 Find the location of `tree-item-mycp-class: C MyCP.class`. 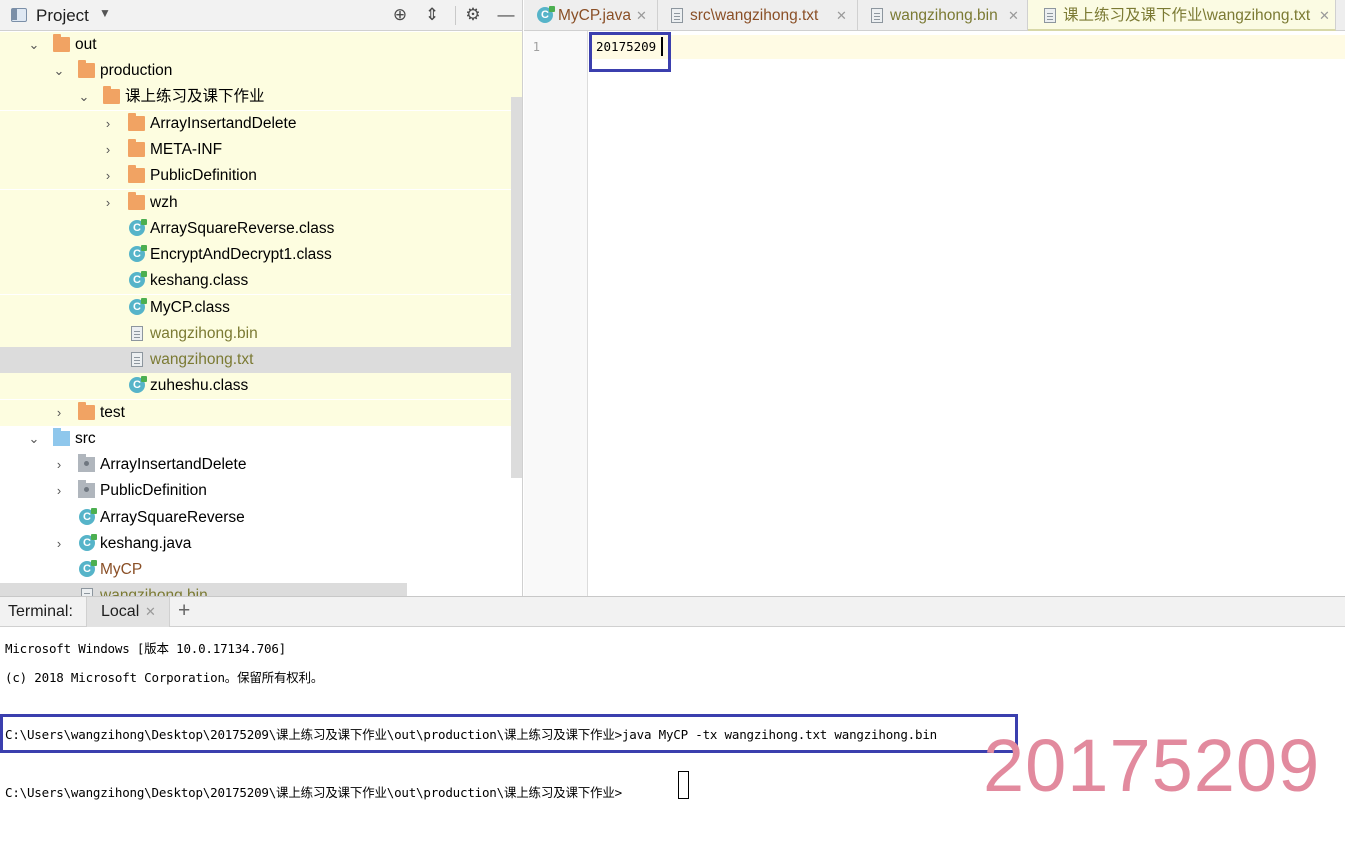

tree-item-mycp-class: C MyCP.class is located at coordinates (261, 308).